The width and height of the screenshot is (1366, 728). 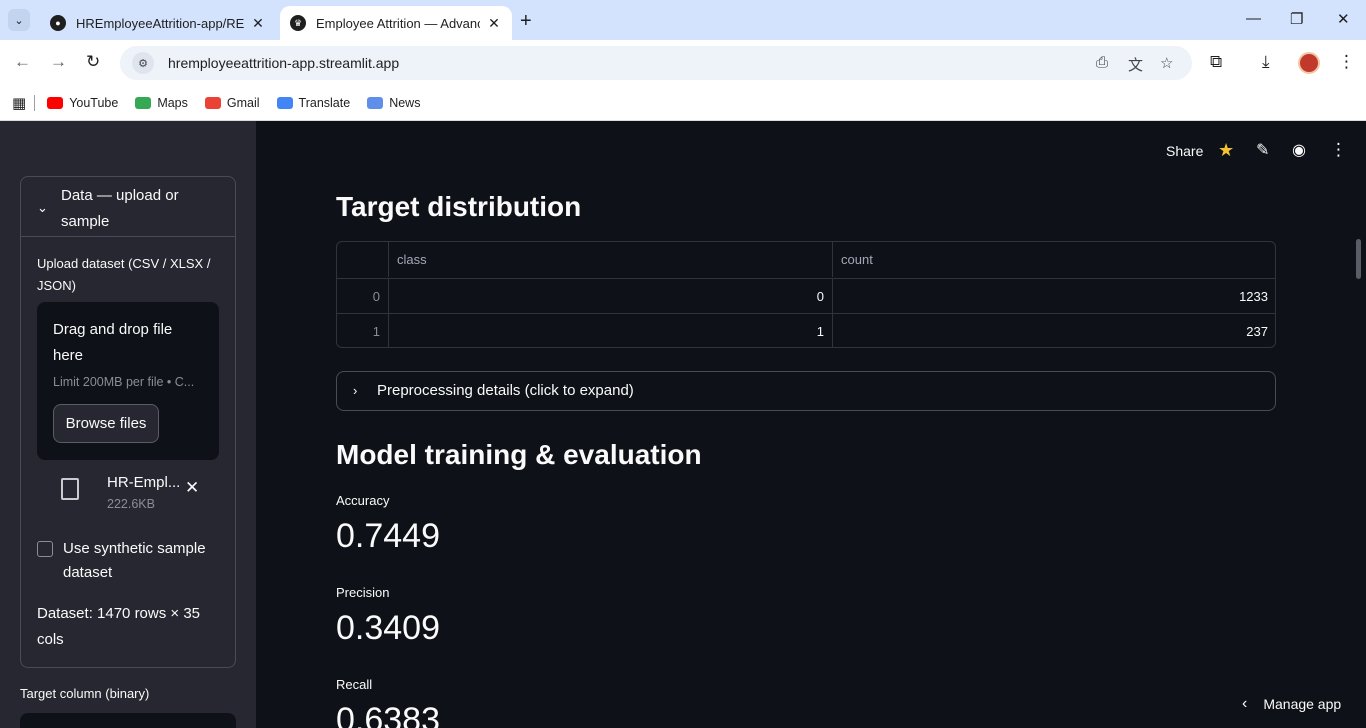 I want to click on row-index: 0, so click(x=376, y=296).